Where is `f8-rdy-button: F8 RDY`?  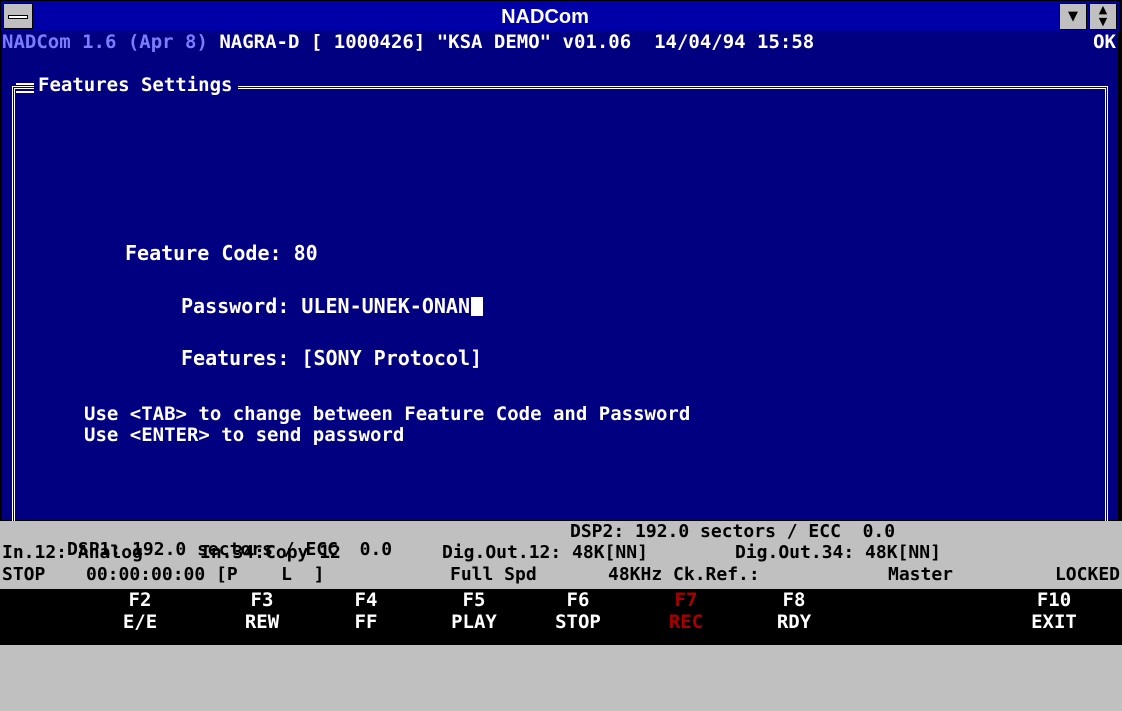 f8-rdy-button: F8 RDY is located at coordinates (794, 611).